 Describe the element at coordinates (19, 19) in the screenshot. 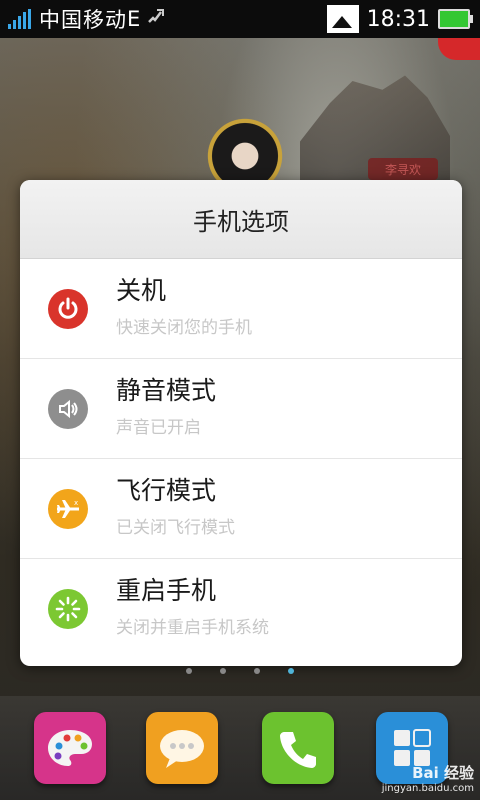

I see `signal-icon` at that location.